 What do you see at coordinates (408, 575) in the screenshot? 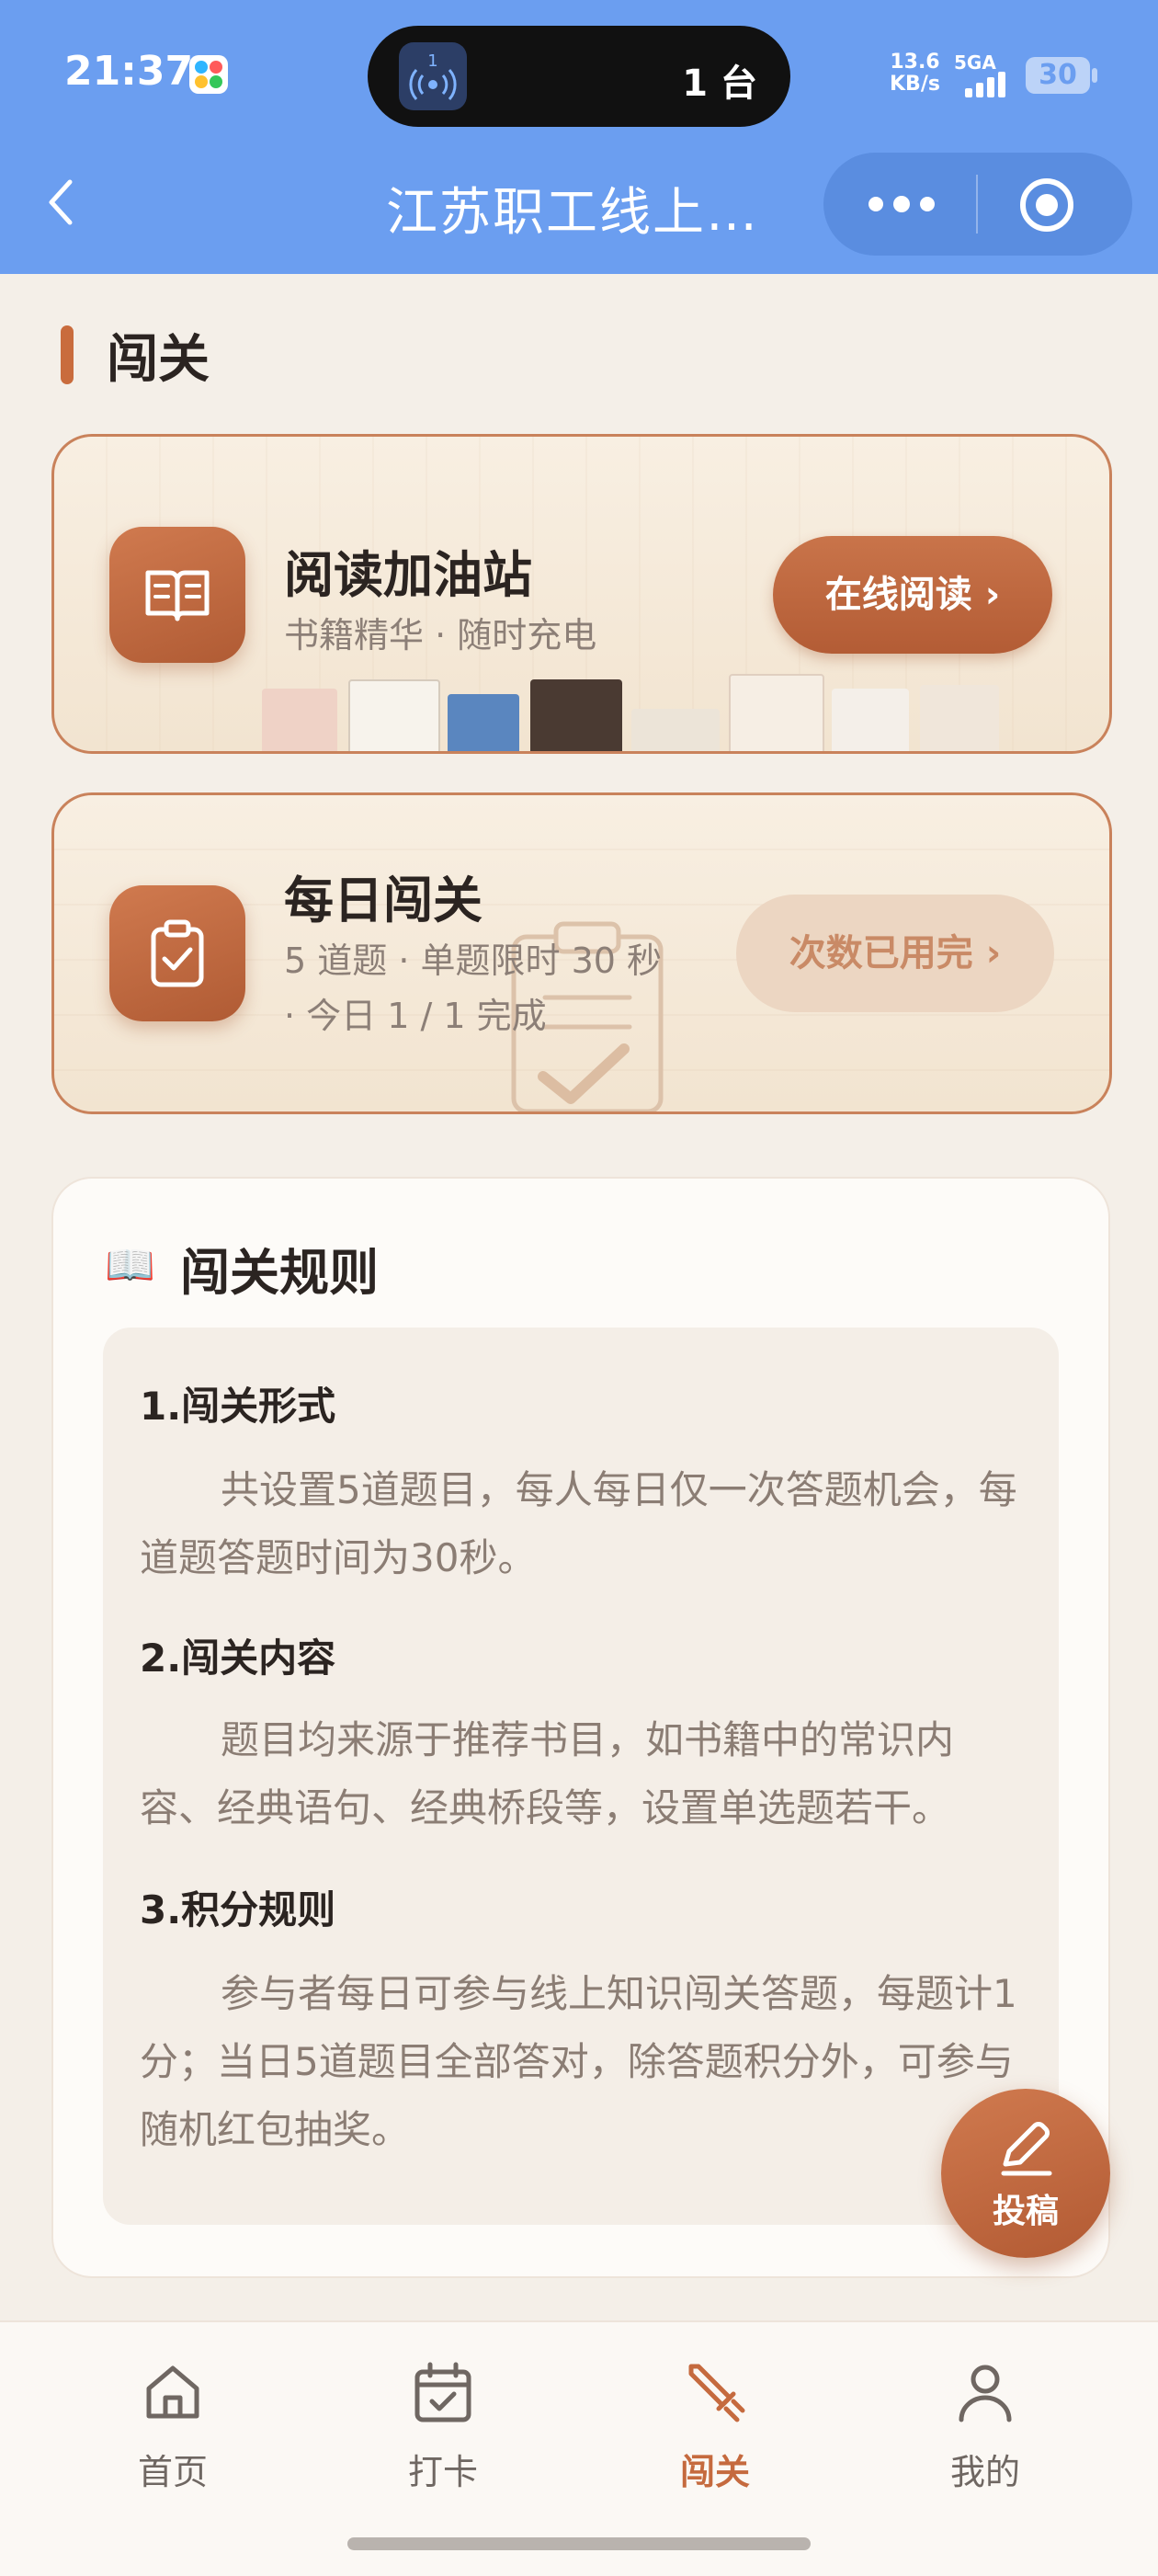
I see `reading-card-title: 阅读加油站` at bounding box center [408, 575].